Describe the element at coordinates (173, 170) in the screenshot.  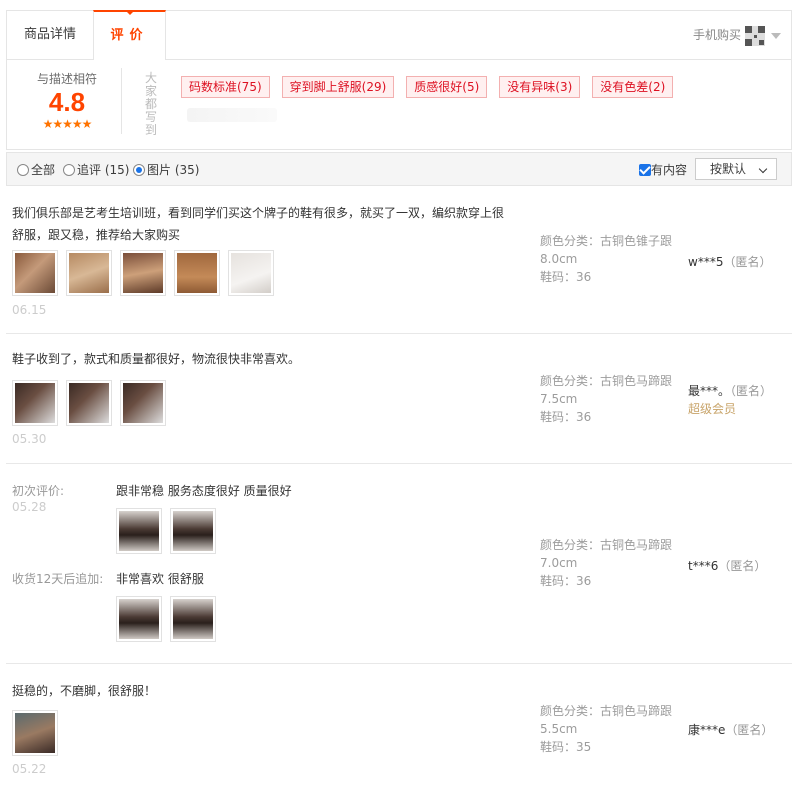
I see `filter-photo-label: 图片 (35)` at that location.